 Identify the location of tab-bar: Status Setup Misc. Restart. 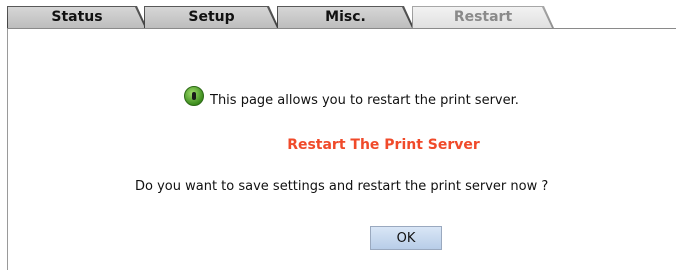
(341, 14).